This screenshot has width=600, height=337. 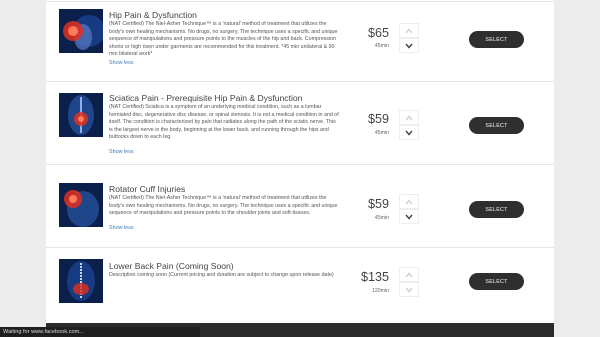 I want to click on service-price: $65, so click(x=378, y=33).